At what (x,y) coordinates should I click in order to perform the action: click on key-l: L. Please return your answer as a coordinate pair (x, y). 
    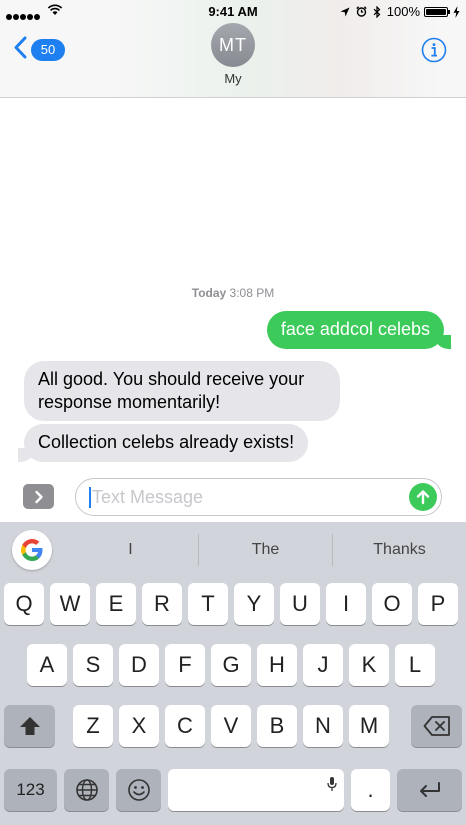
    Looking at the image, I should click on (415, 665).